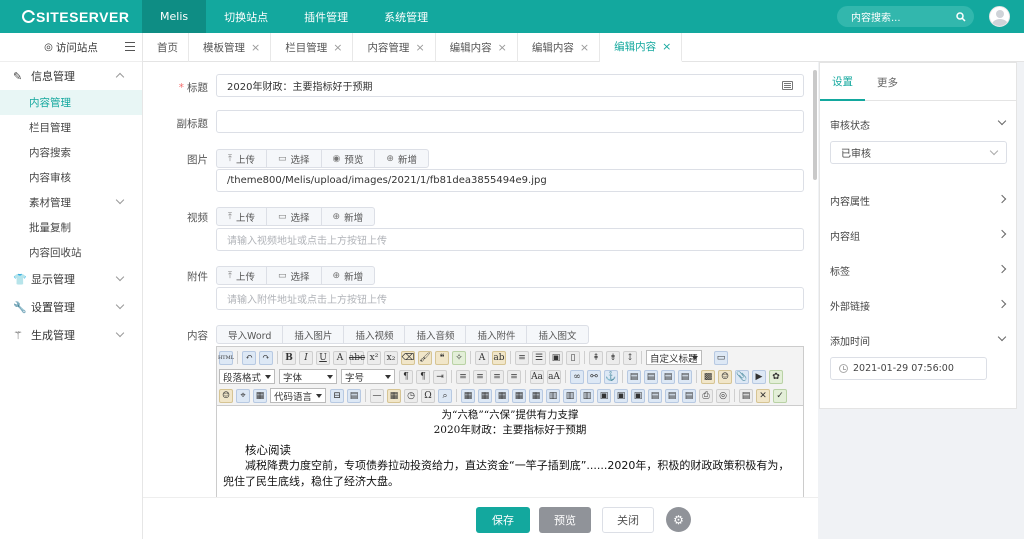  Describe the element at coordinates (539, 357) in the screenshot. I see `unordered-list-icon: ☰` at that location.